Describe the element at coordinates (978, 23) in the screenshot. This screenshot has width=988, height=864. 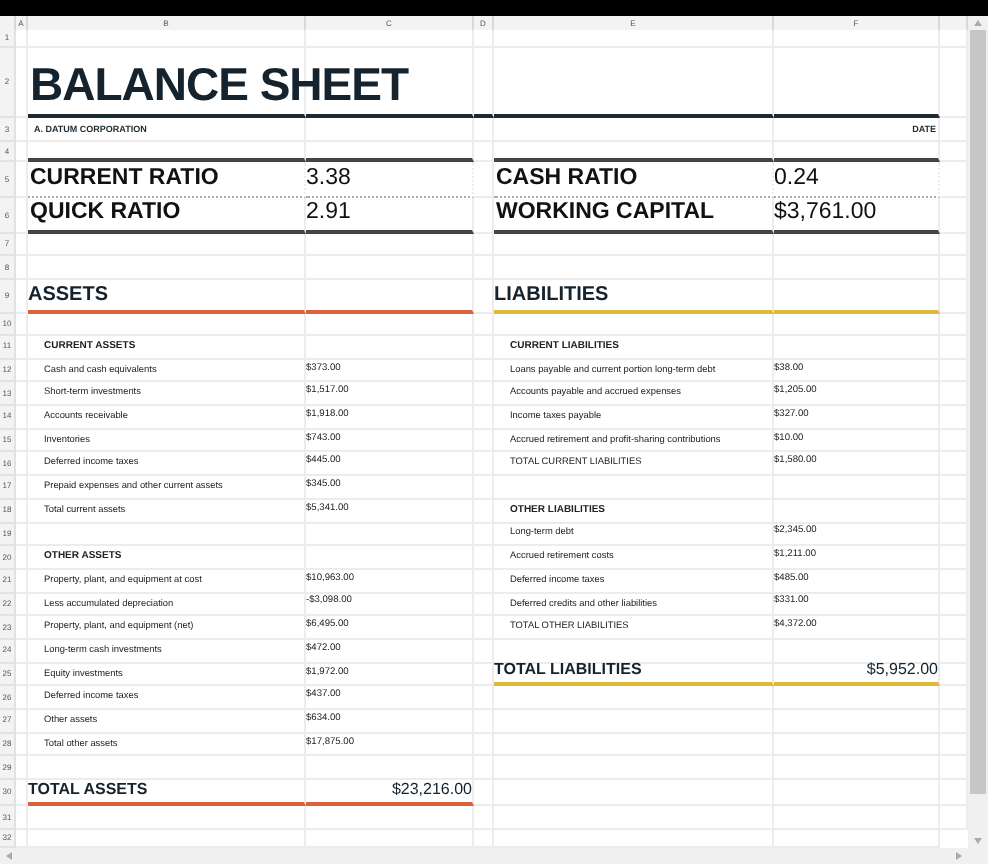
I see `scroll-up-icon` at that location.